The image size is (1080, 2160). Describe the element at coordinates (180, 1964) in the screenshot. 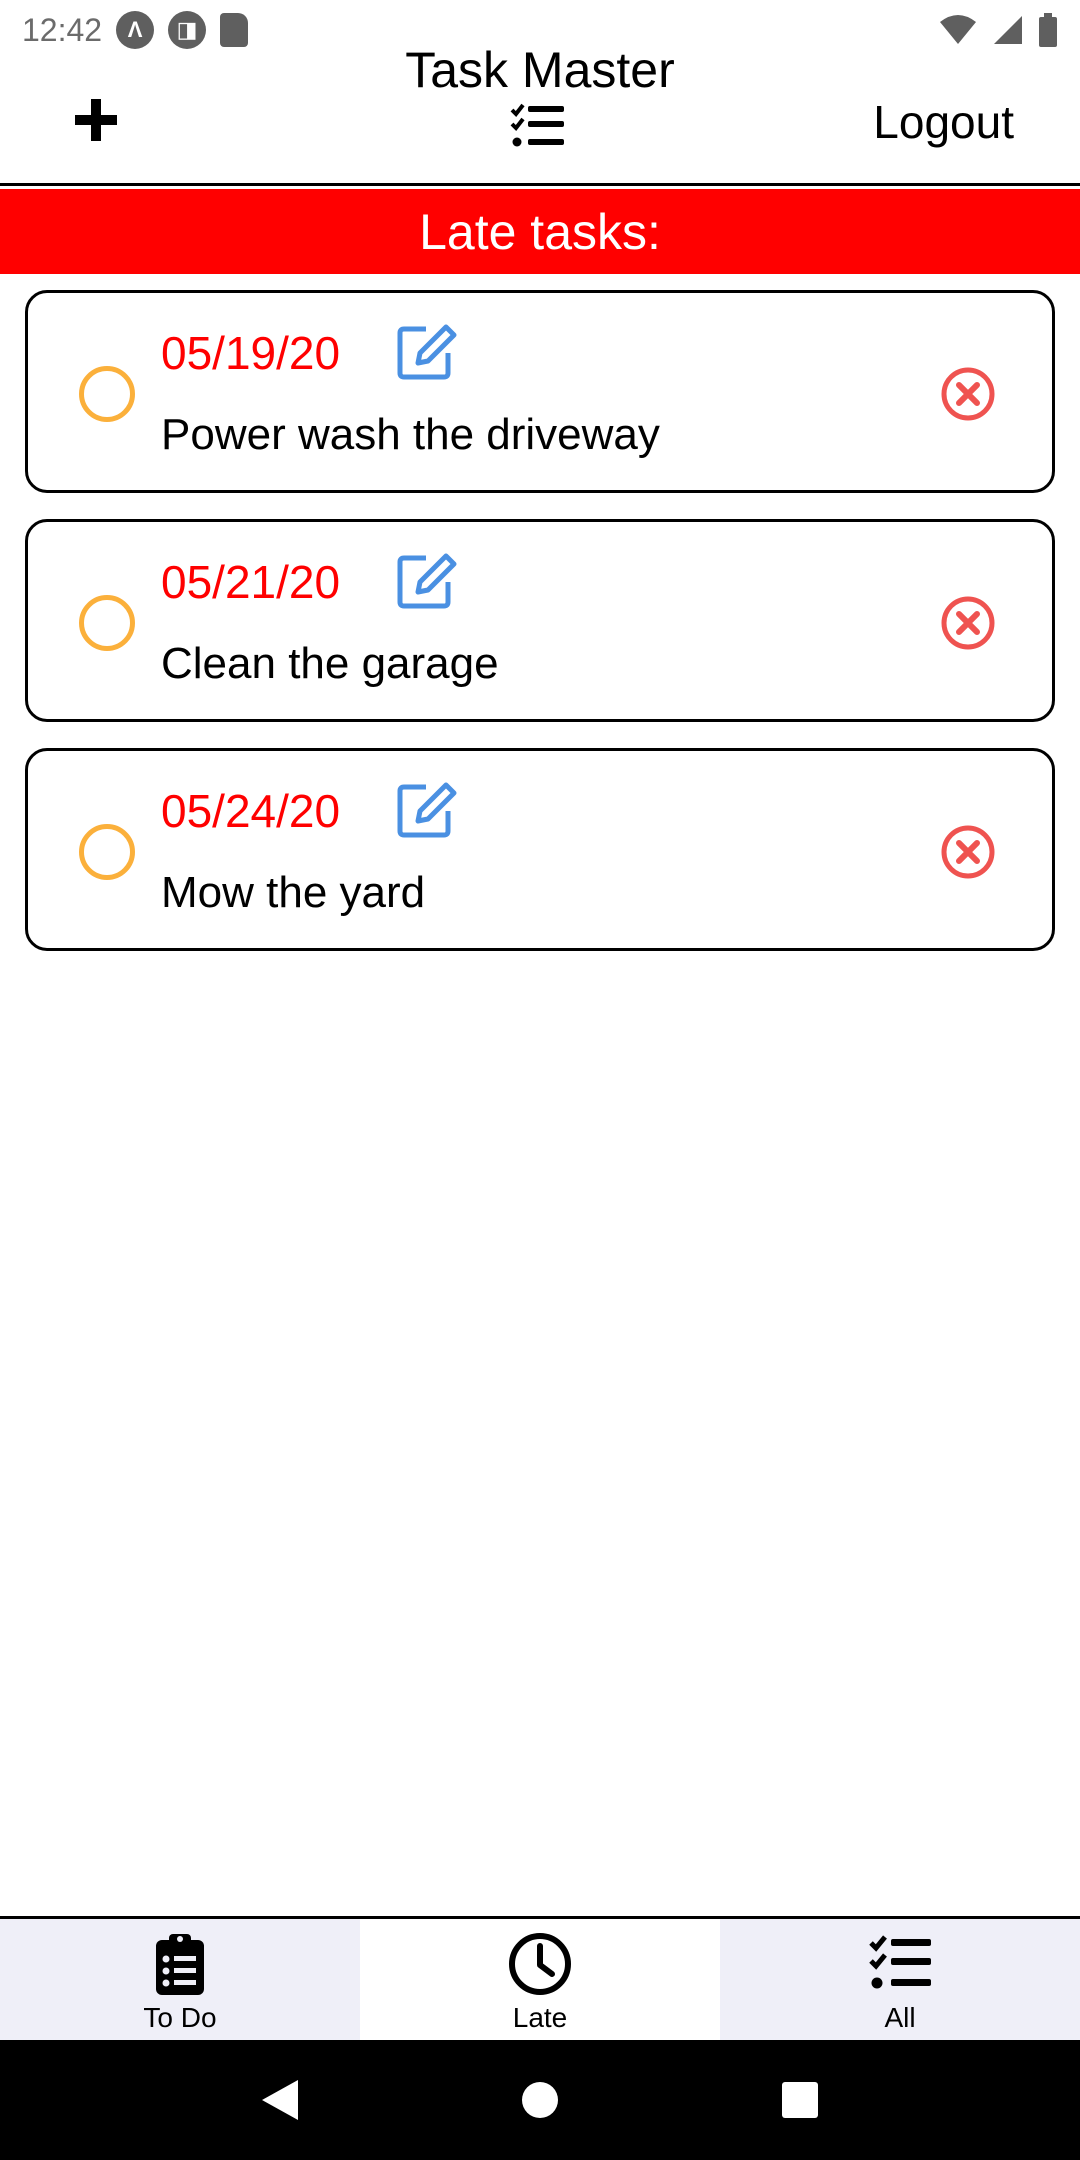

I see `clipboard-list-icon` at that location.